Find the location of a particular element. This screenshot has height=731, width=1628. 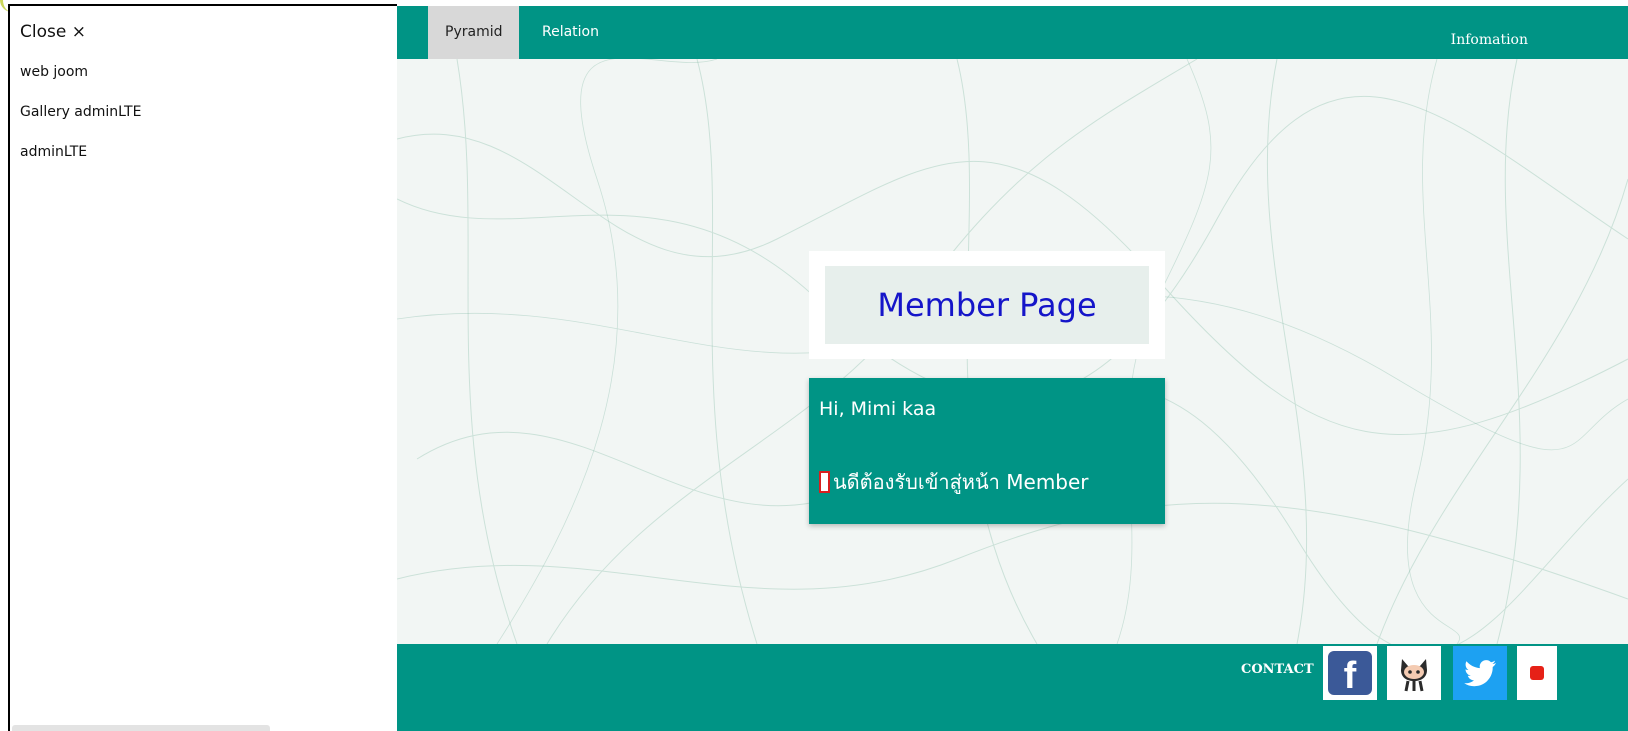

sidebar-item-gallery-adminlte: Gallery adminLTE is located at coordinates (80, 112).